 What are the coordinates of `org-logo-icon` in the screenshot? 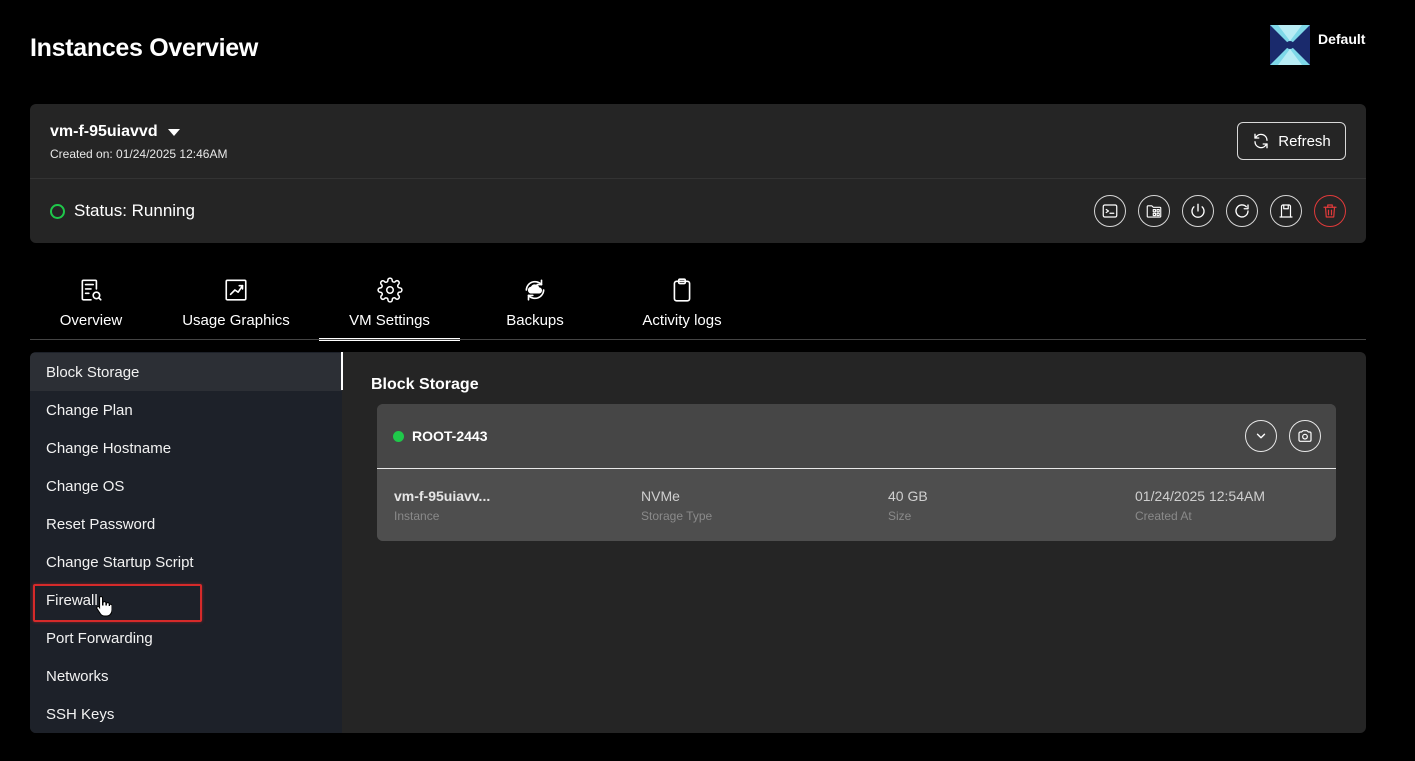 It's located at (1290, 45).